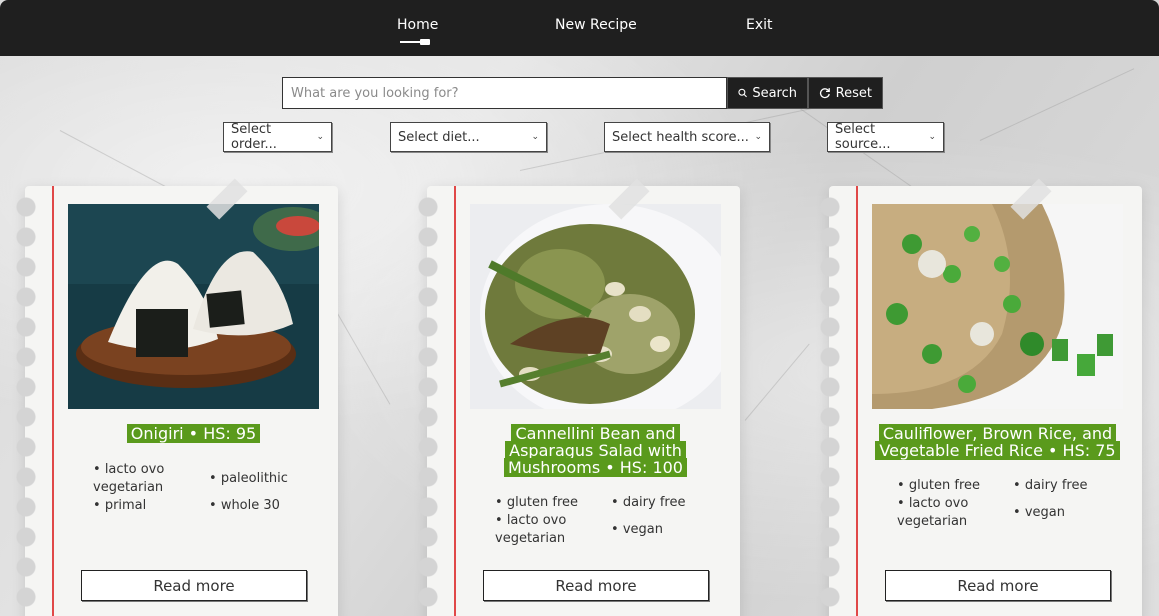 The height and width of the screenshot is (616, 1159). What do you see at coordinates (415, 42) in the screenshot?
I see `fork-knife-icon` at bounding box center [415, 42].